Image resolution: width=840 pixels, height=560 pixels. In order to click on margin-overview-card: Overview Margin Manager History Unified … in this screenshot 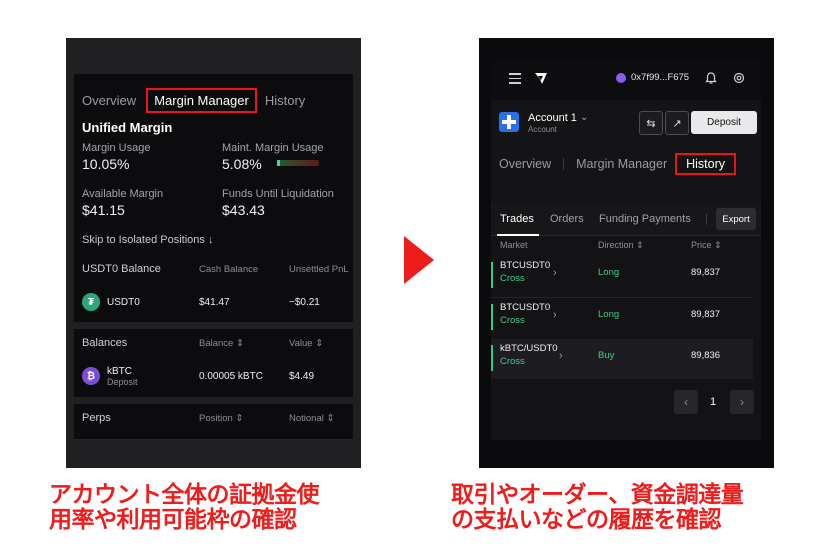, I will do `click(213, 165)`.